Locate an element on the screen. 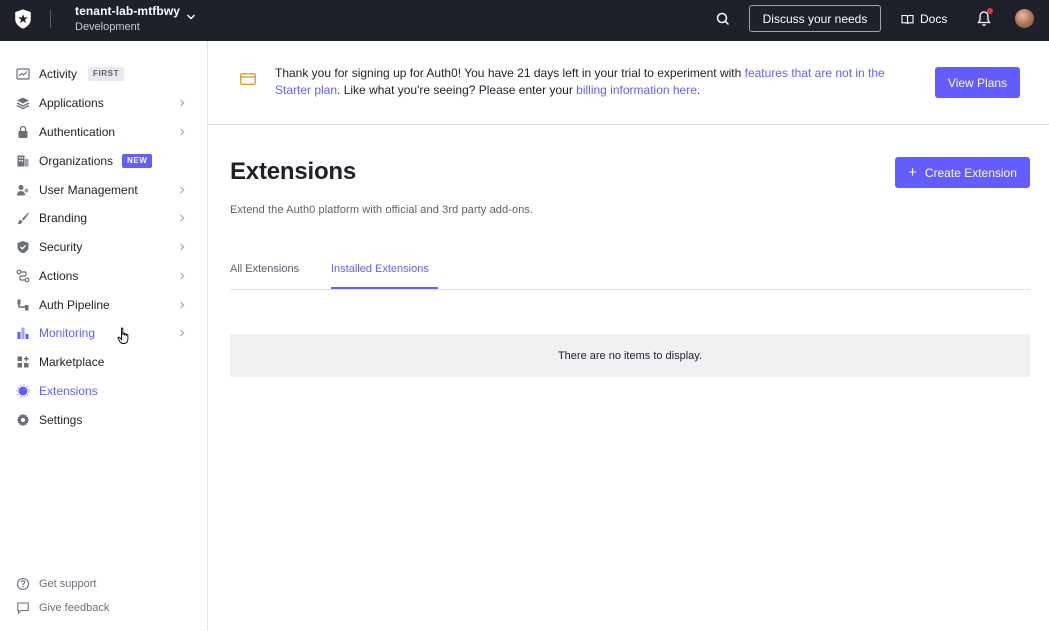  new-badge: NEW is located at coordinates (137, 161).